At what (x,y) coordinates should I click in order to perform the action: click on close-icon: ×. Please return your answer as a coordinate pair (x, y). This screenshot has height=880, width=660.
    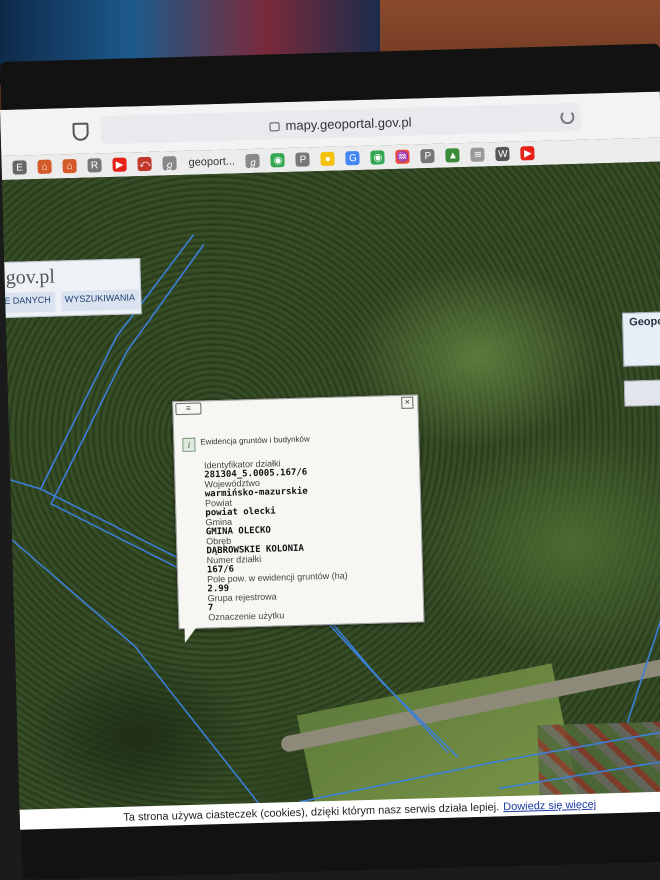
    Looking at the image, I should click on (407, 402).